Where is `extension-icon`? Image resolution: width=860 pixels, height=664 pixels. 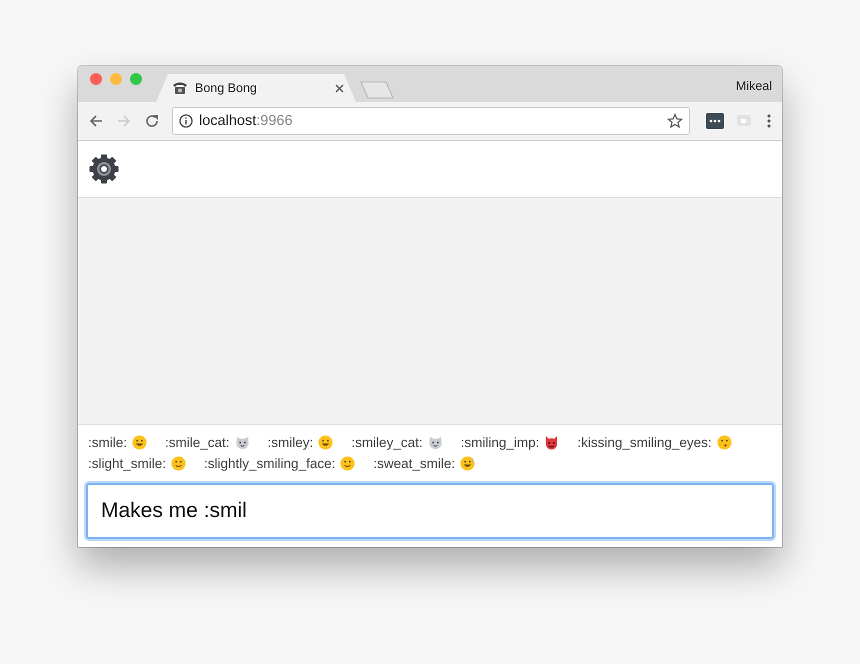
extension-icon is located at coordinates (715, 121).